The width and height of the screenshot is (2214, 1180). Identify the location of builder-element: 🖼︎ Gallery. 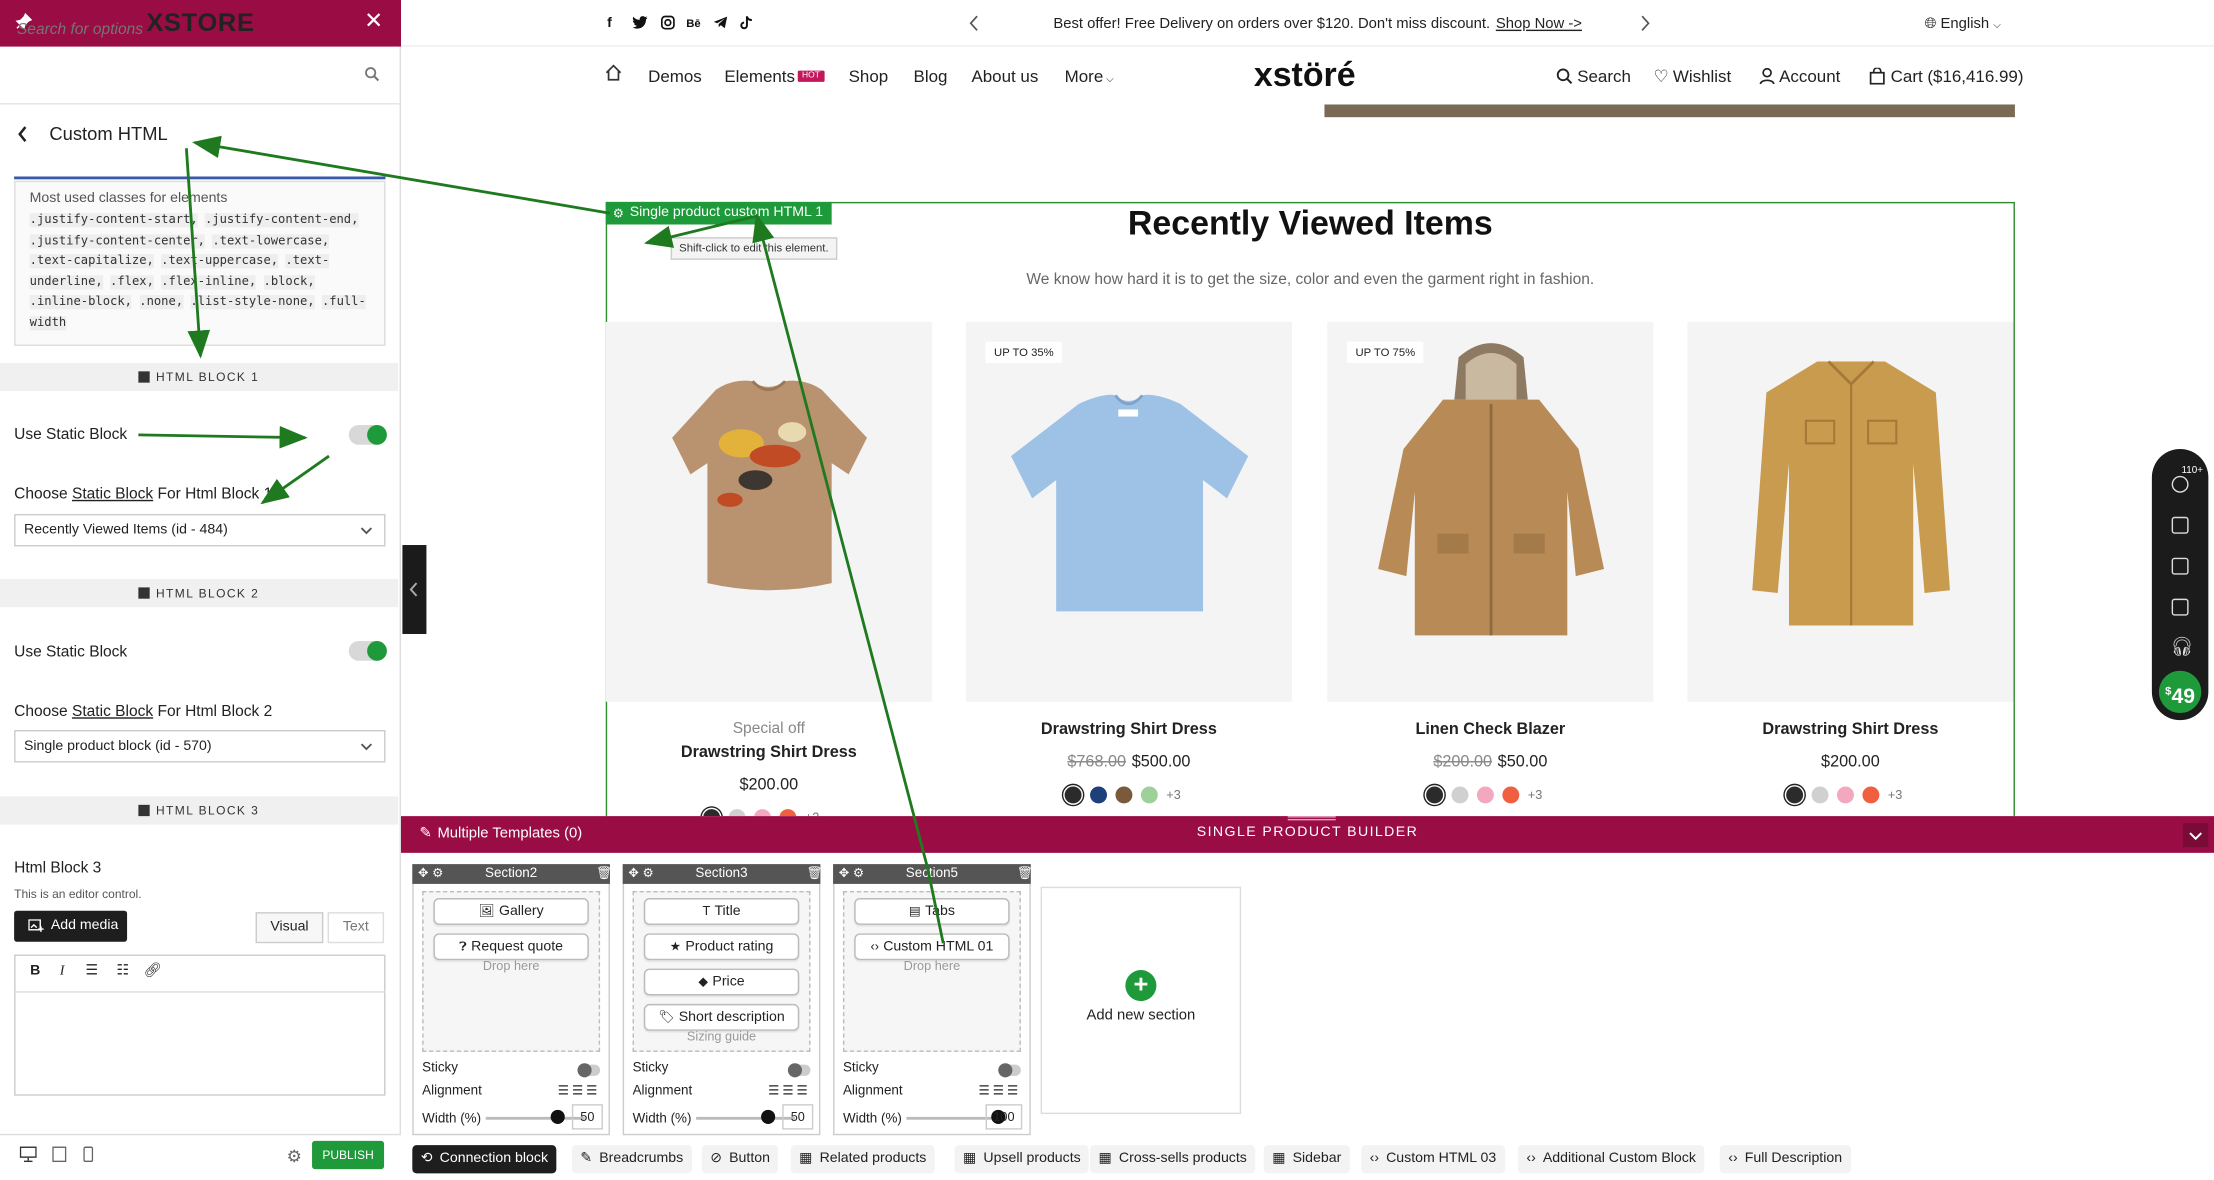
(511, 911).